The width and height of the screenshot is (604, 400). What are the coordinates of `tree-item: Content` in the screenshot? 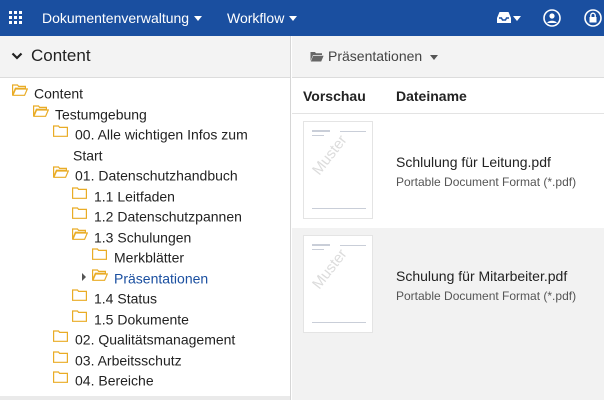 It's located at (47, 91).